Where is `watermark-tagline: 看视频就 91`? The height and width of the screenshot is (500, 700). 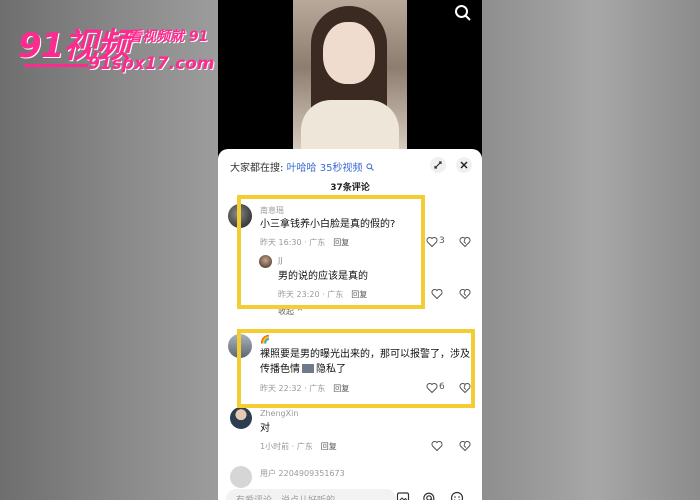
watermark-tagline: 看视频就 91 is located at coordinates (168, 37).